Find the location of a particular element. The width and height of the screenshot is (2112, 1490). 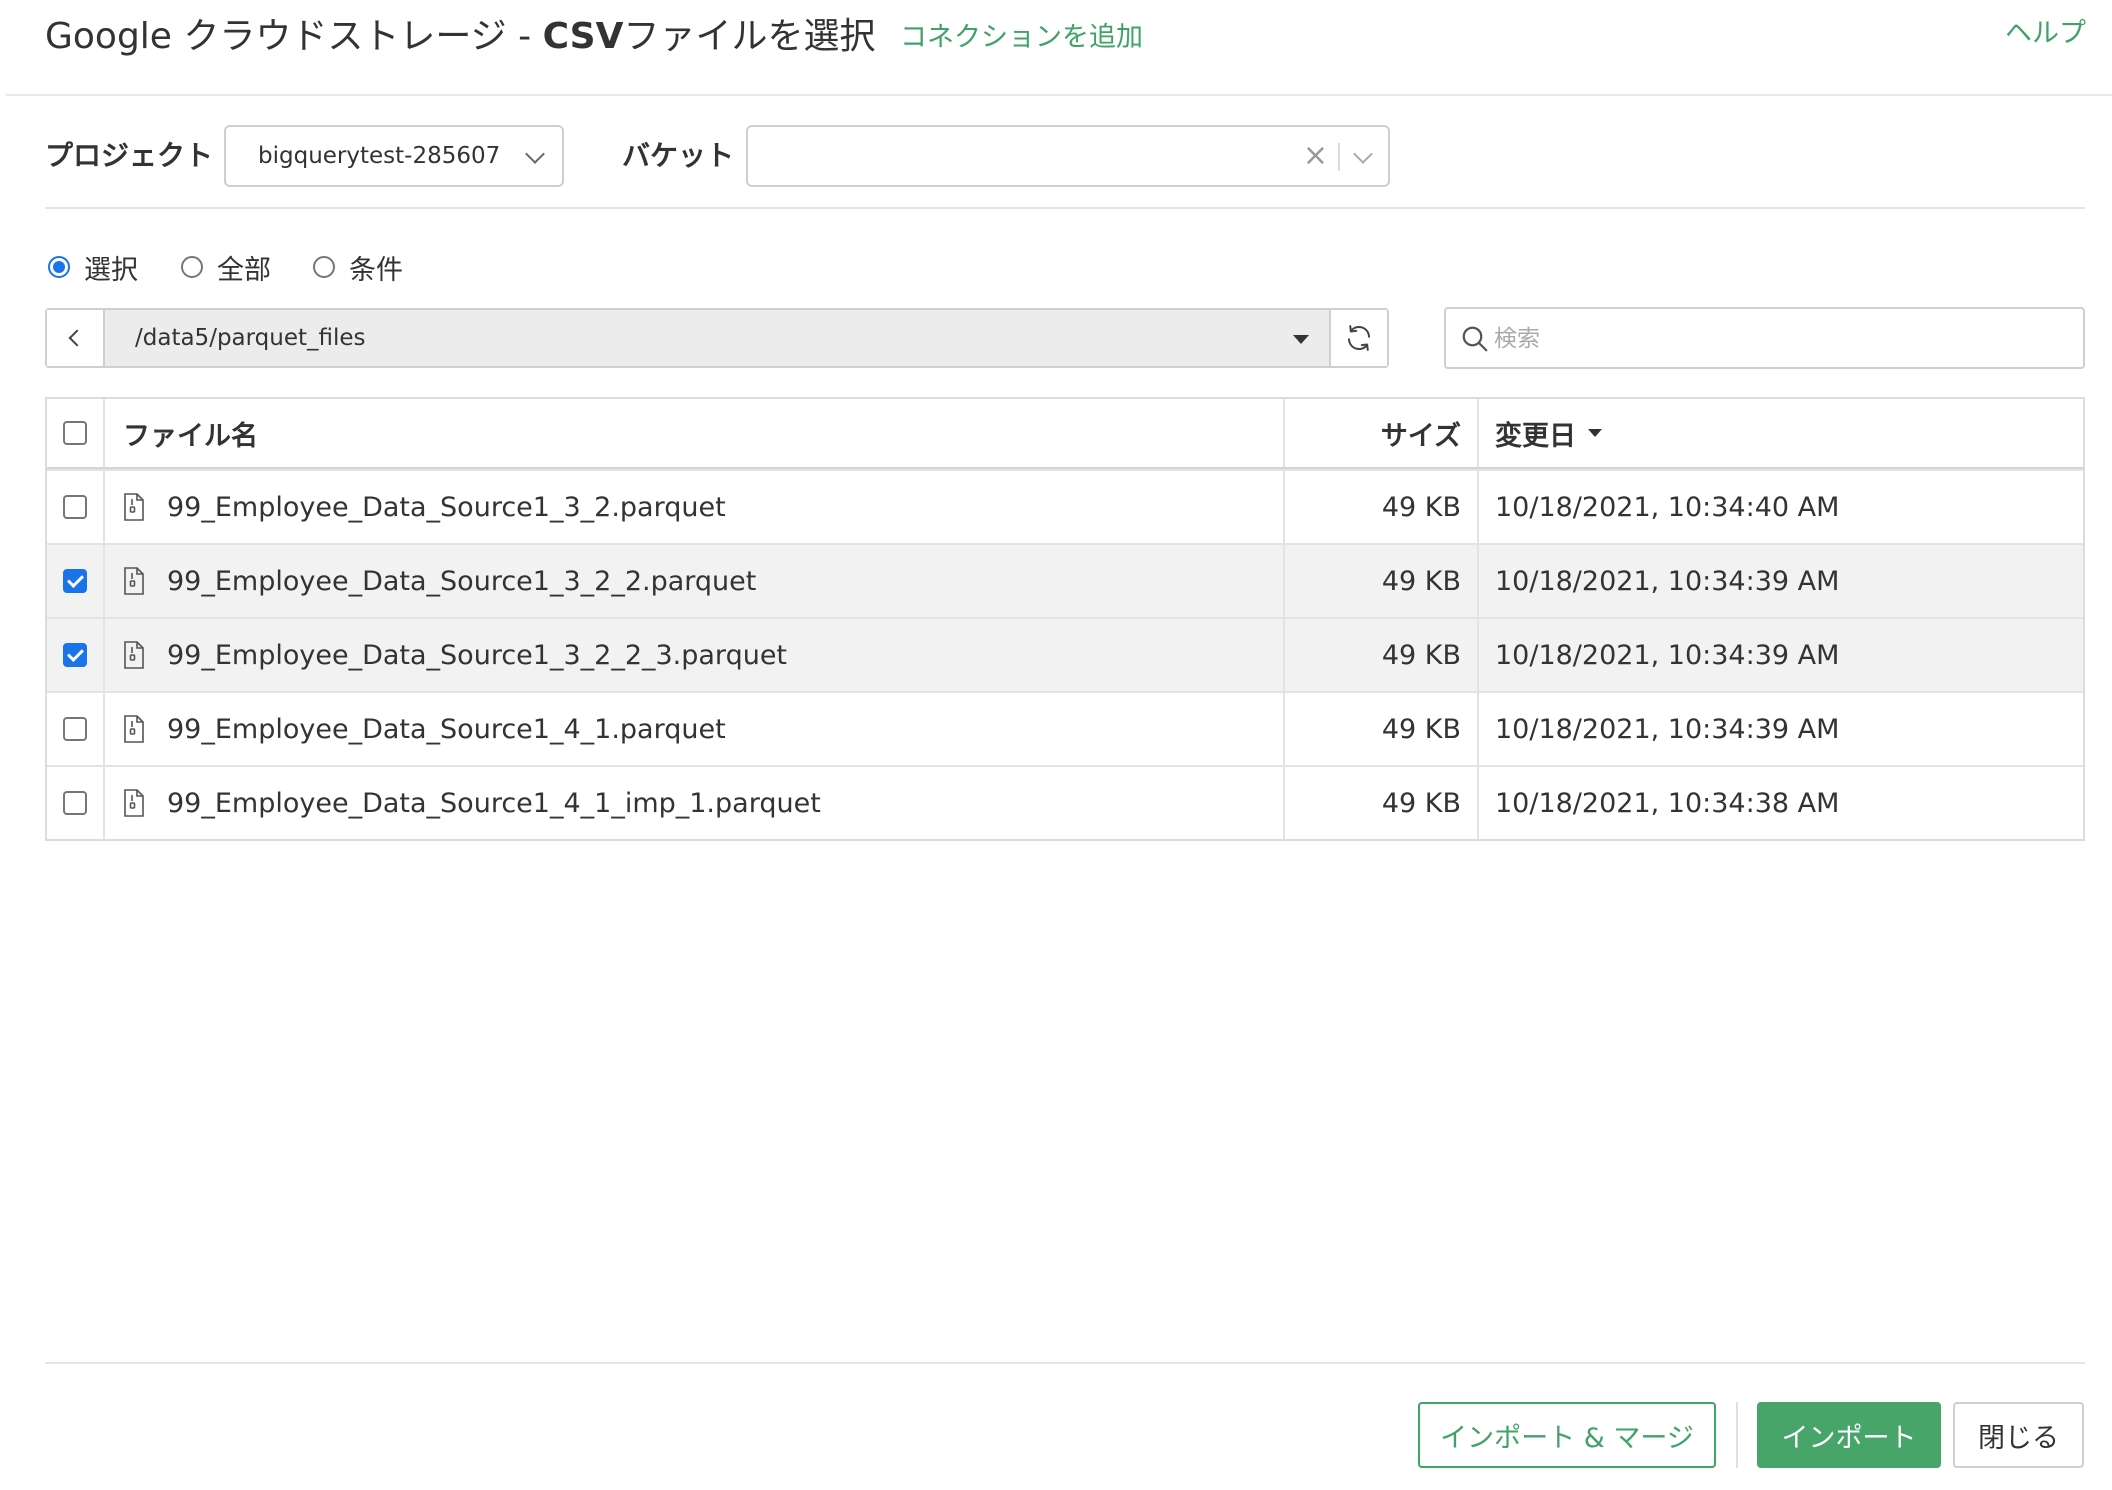

file-name: 99_Employee_Data_Source1_3_2_2.parquet is located at coordinates (462, 581).